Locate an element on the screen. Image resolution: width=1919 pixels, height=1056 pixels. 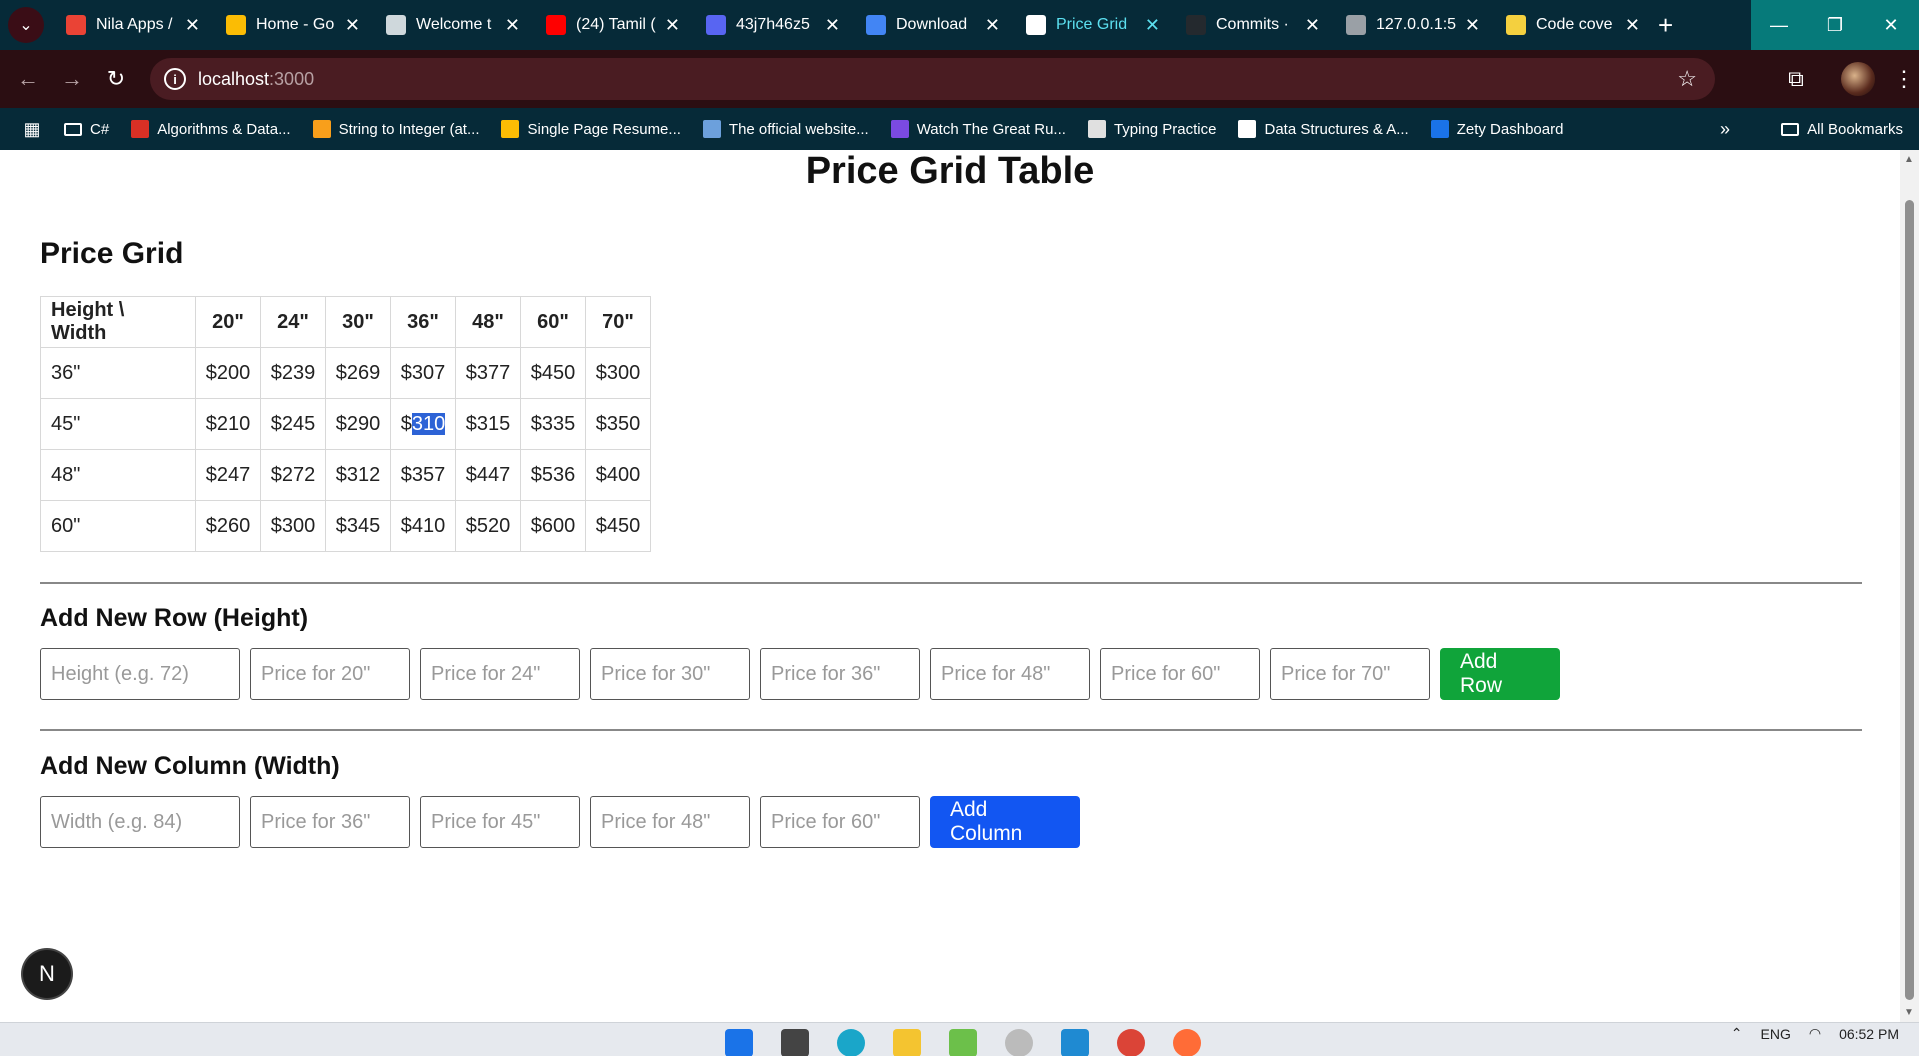
postman-icon is located at coordinates (1187, 1042).